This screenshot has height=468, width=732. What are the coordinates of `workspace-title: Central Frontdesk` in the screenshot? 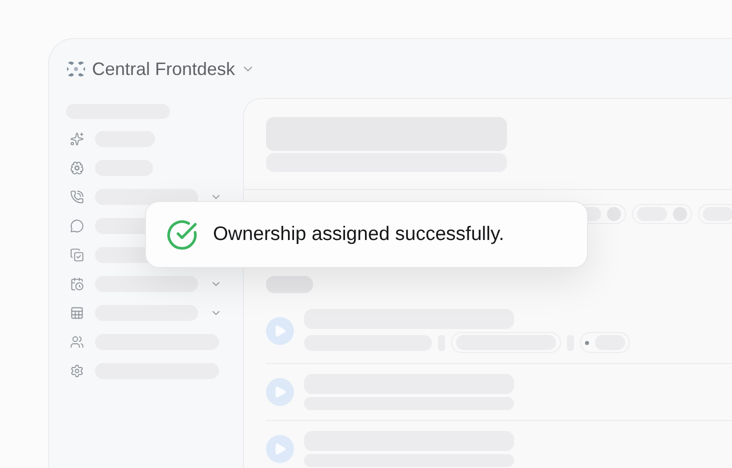 It's located at (164, 69).